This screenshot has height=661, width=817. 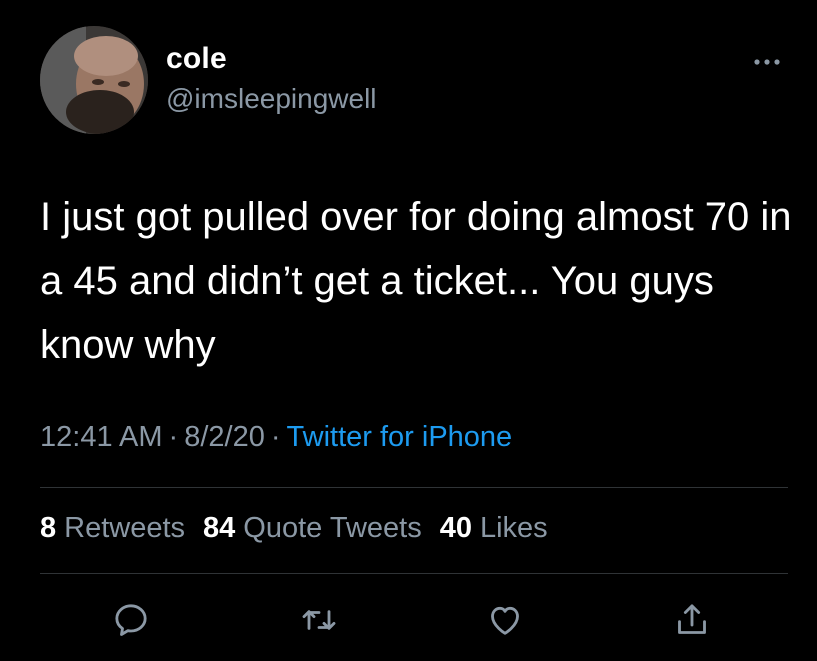 I want to click on quote-tweets-stat: 84 Quote Tweets, so click(x=312, y=528).